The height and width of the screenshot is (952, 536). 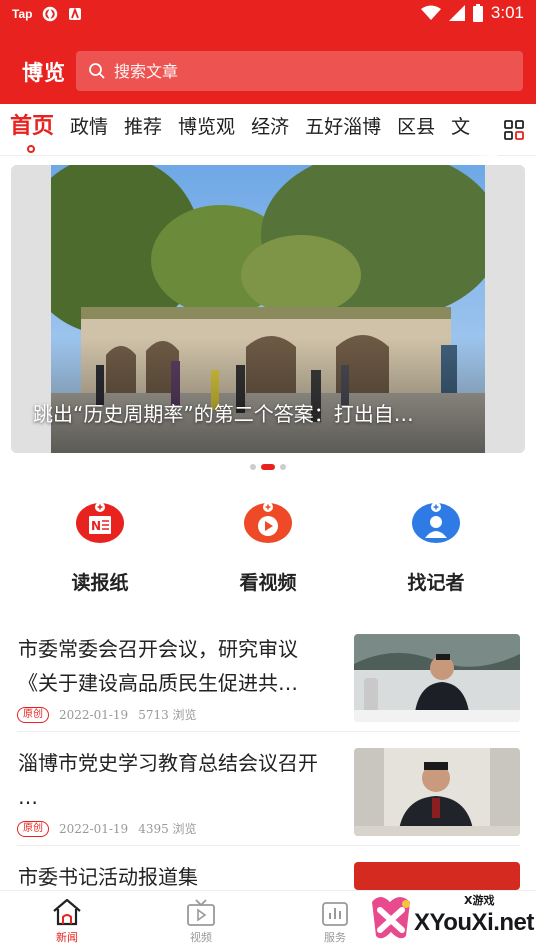 I want to click on app-logo-icon, so click(x=50, y=14).